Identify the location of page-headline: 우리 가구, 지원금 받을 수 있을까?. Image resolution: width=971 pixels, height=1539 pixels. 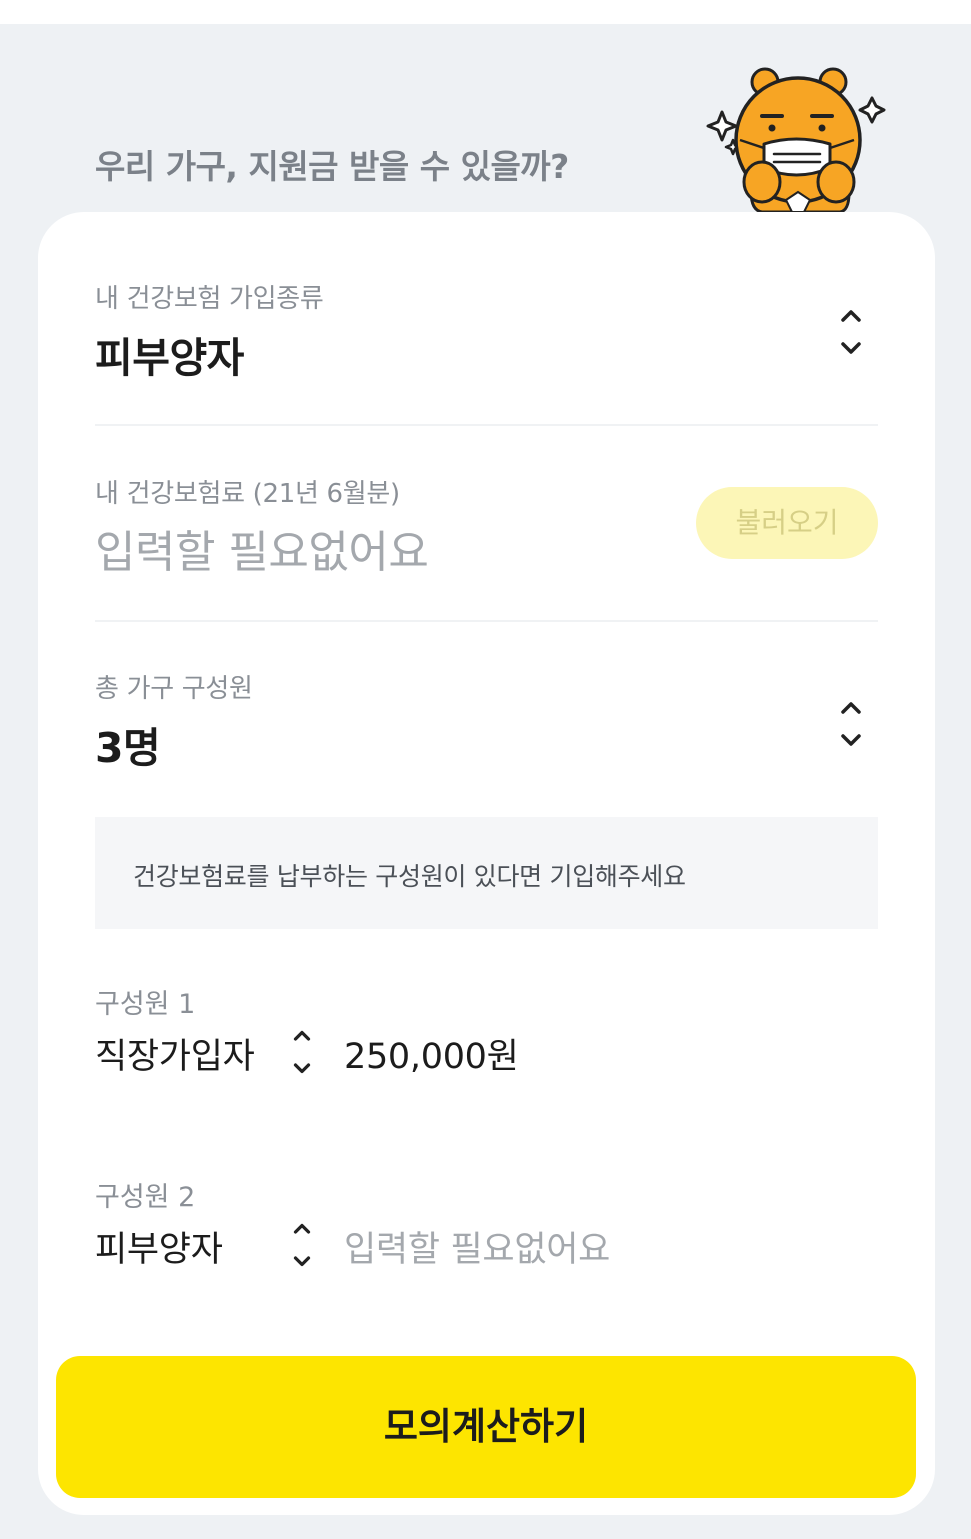
(332, 166).